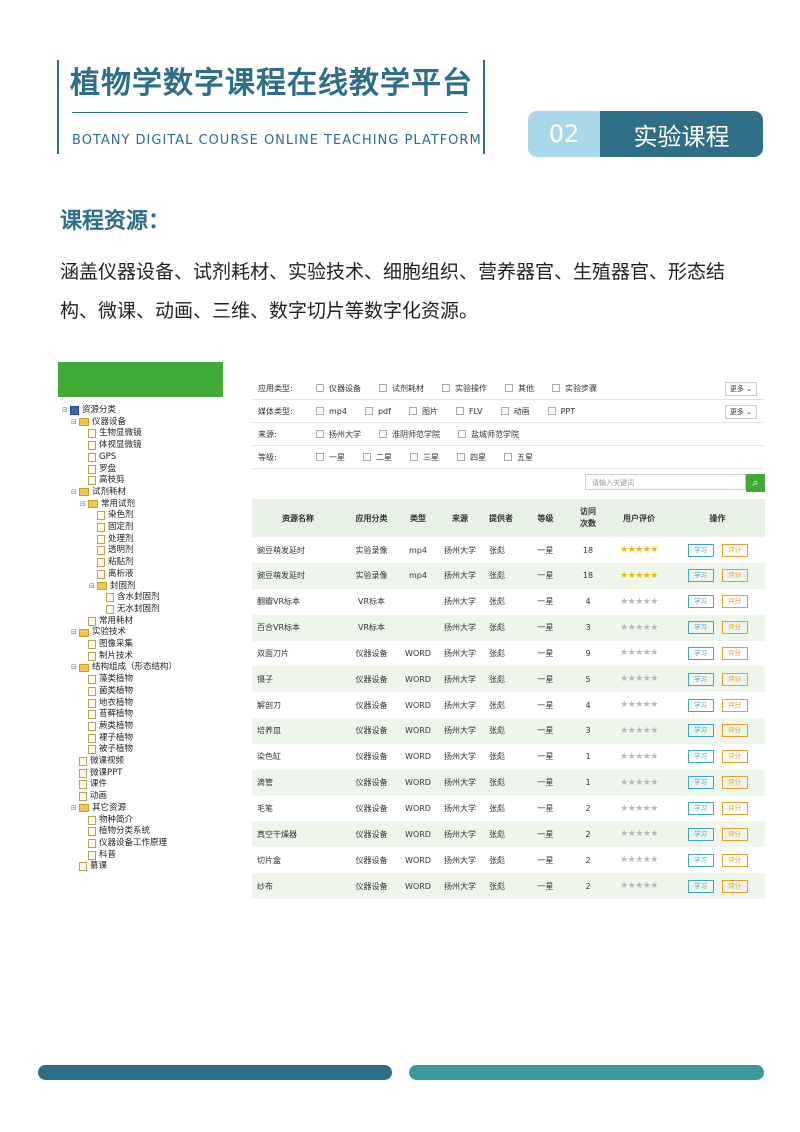 This screenshot has height=1132, width=800. Describe the element at coordinates (89, 866) in the screenshot. I see `tree-node: 慕课` at that location.